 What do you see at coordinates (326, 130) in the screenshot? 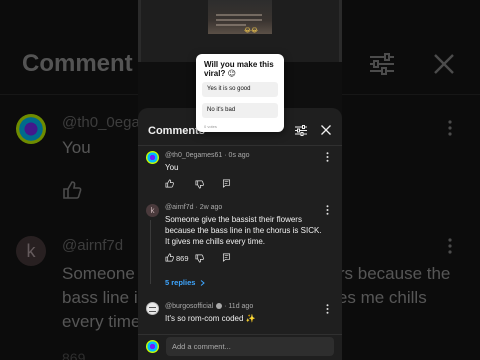
I see `close-icon` at bounding box center [326, 130].